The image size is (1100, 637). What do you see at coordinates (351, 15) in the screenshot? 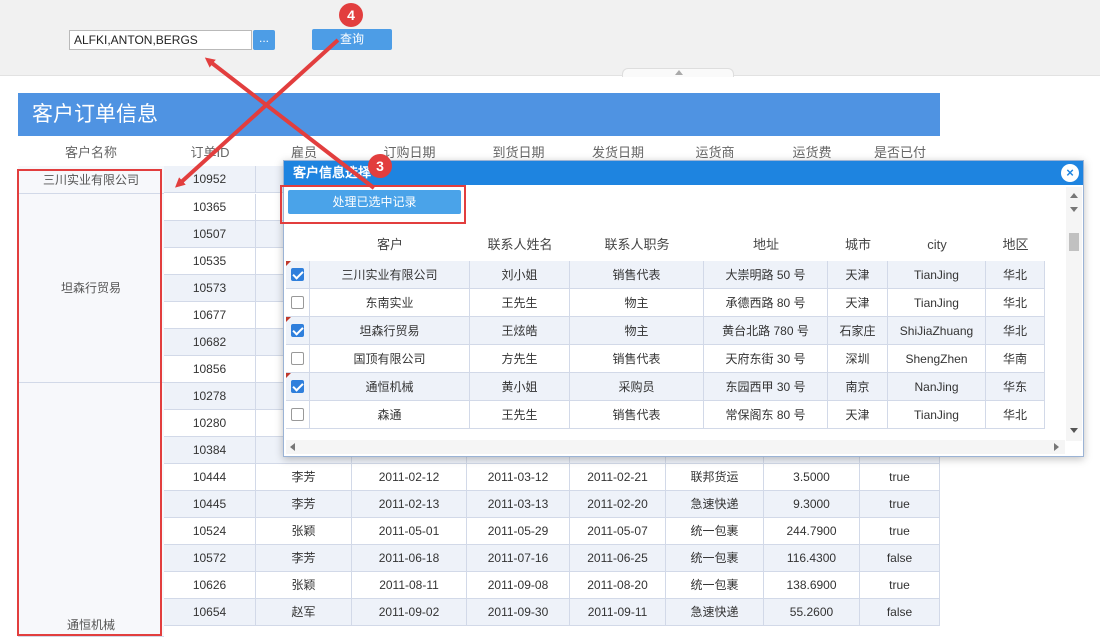
I see `step-badge-4: 4` at bounding box center [351, 15].